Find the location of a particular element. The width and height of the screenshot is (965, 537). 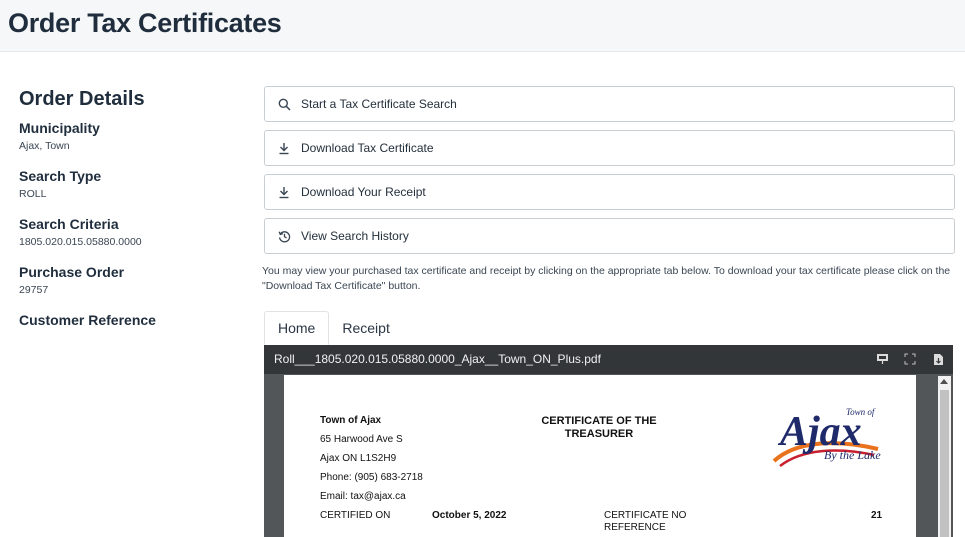

detail-value: 1805.020.015.05880.0000 is located at coordinates (80, 242).